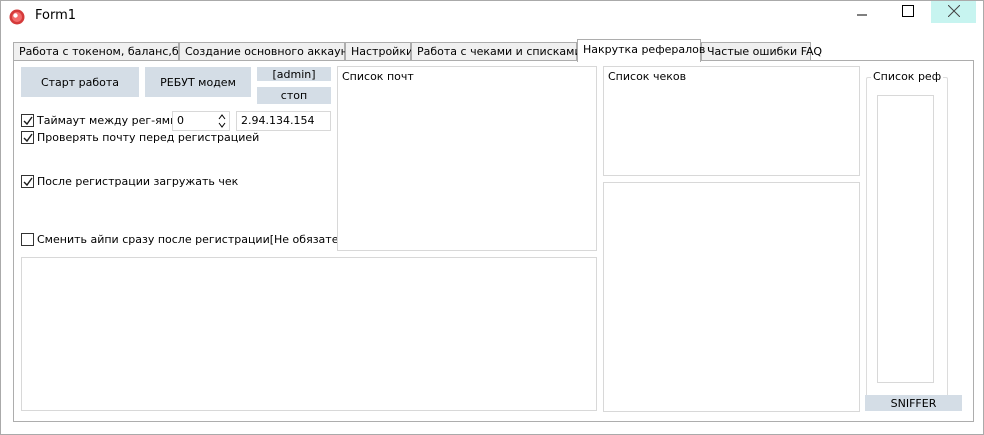  I want to click on timeout-checkbox: Таймаут между рег-ями, so click(99, 120).